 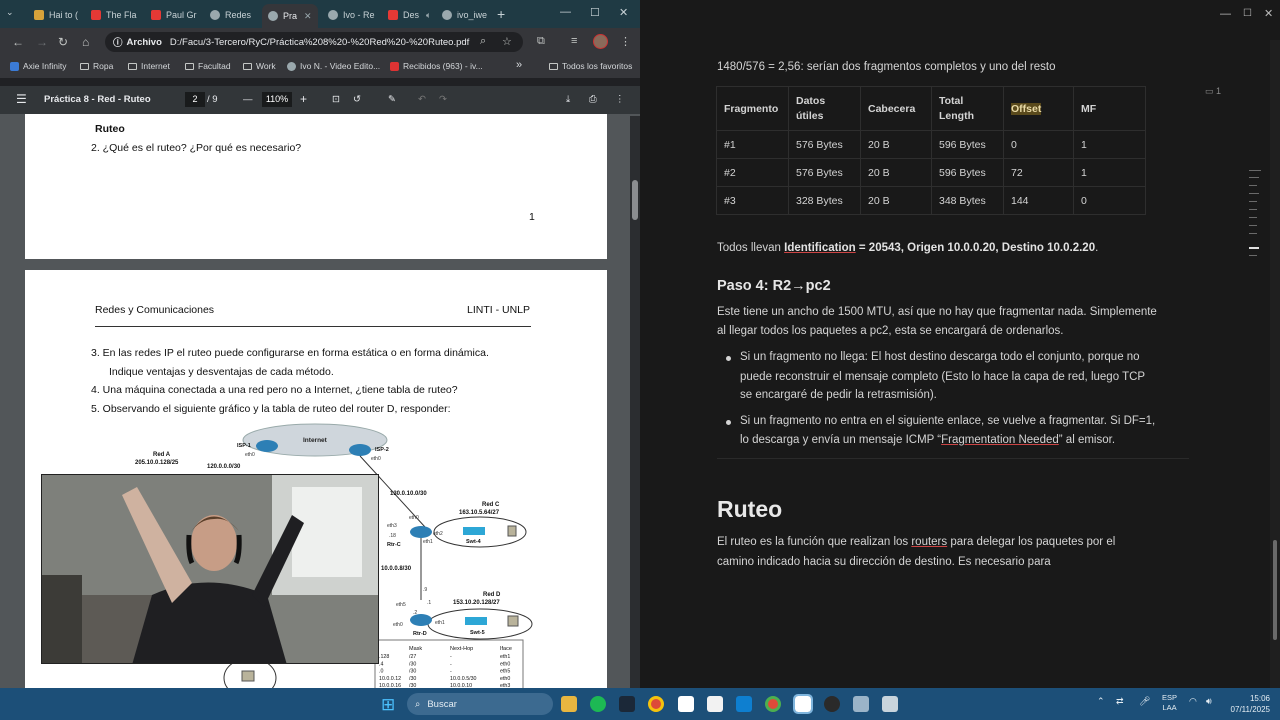 What do you see at coordinates (519, 65) in the screenshot?
I see `bookmarks-overflow: »` at bounding box center [519, 65].